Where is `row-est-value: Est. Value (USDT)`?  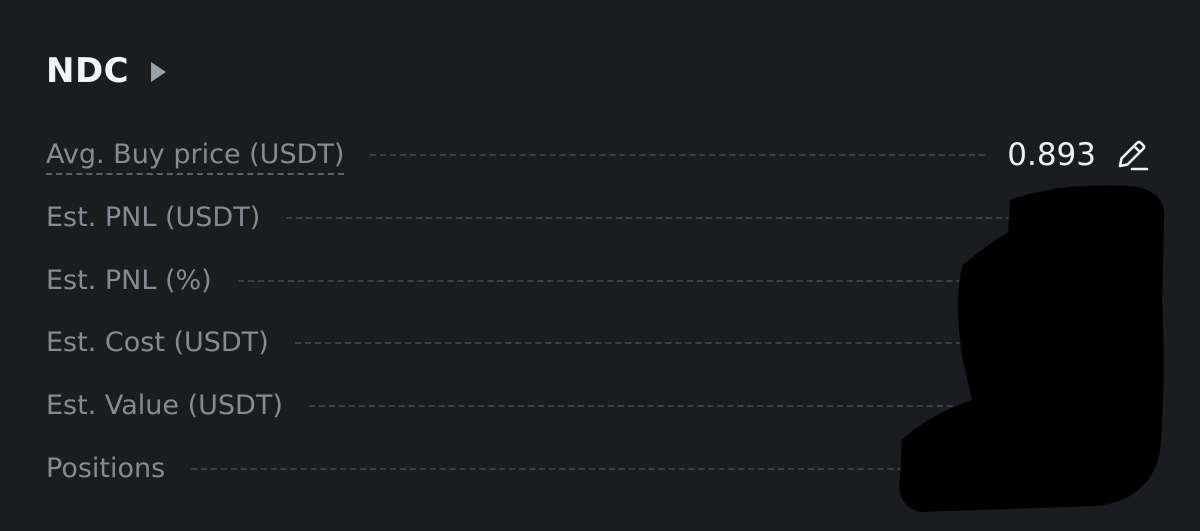 row-est-value: Est. Value (USDT) is located at coordinates (600, 406).